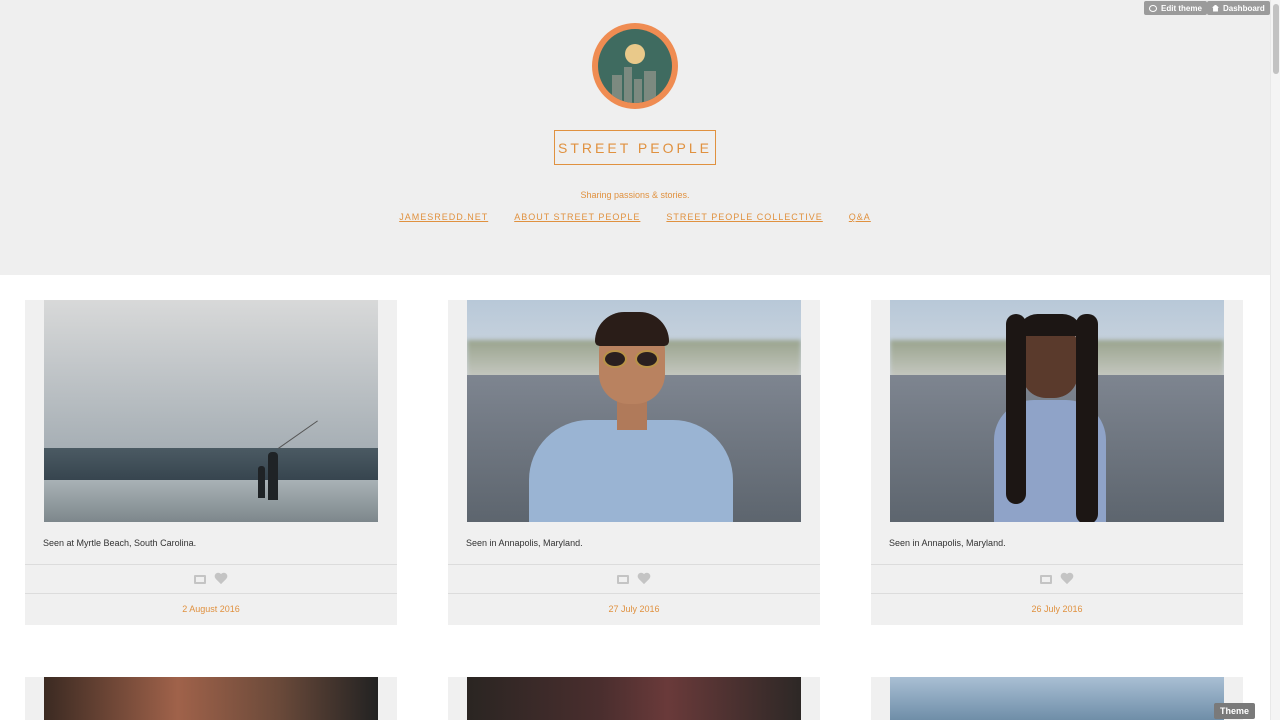  What do you see at coordinates (1050, 325) in the screenshot?
I see `person-hair` at bounding box center [1050, 325].